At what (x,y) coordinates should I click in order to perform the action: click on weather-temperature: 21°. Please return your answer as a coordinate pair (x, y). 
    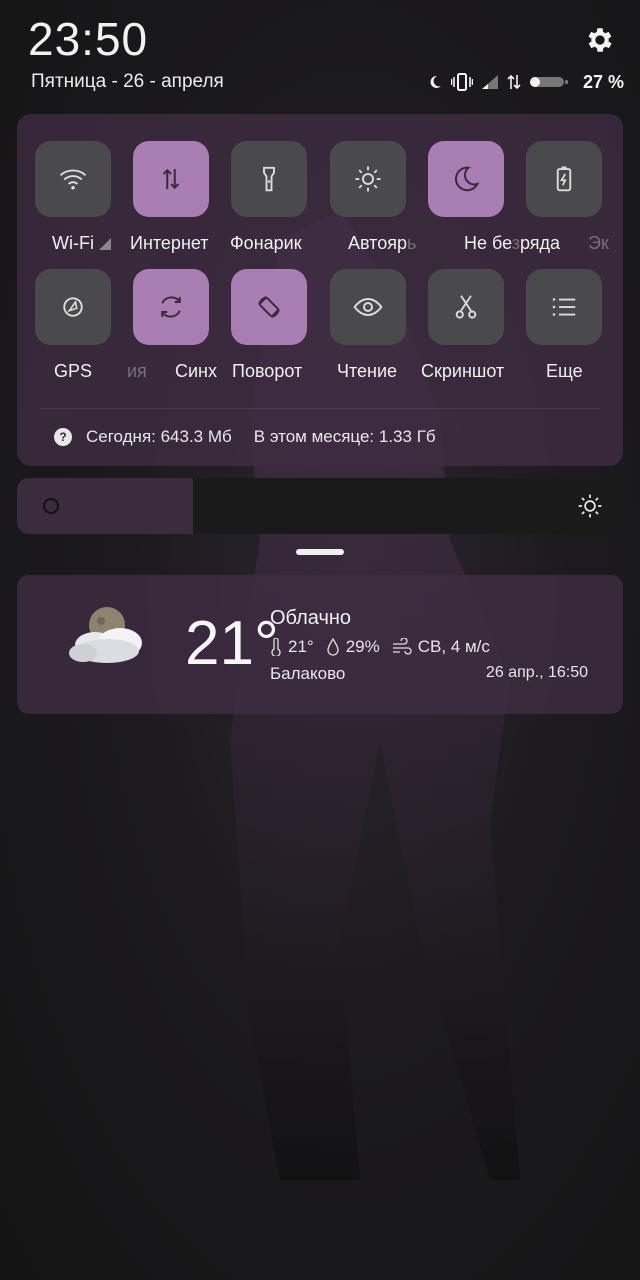
    Looking at the image, I should click on (232, 643).